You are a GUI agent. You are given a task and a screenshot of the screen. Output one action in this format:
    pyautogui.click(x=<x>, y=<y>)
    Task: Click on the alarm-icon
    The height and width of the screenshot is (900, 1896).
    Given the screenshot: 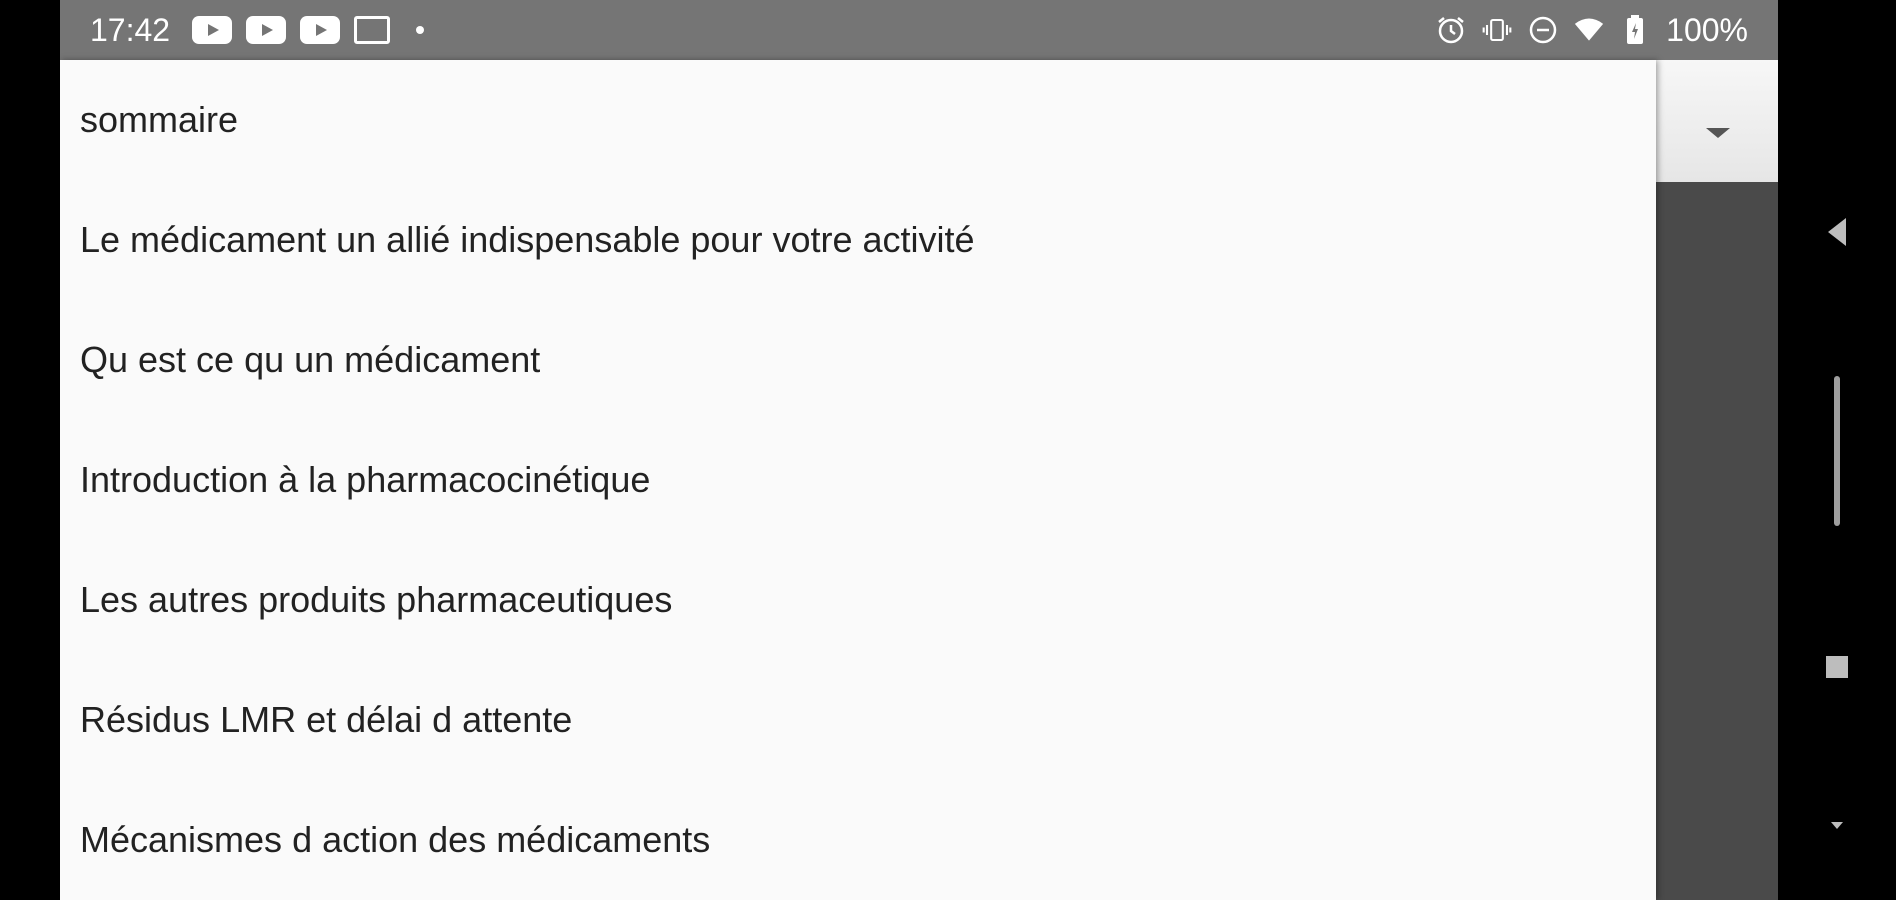 What is the action you would take?
    pyautogui.click(x=1451, y=30)
    